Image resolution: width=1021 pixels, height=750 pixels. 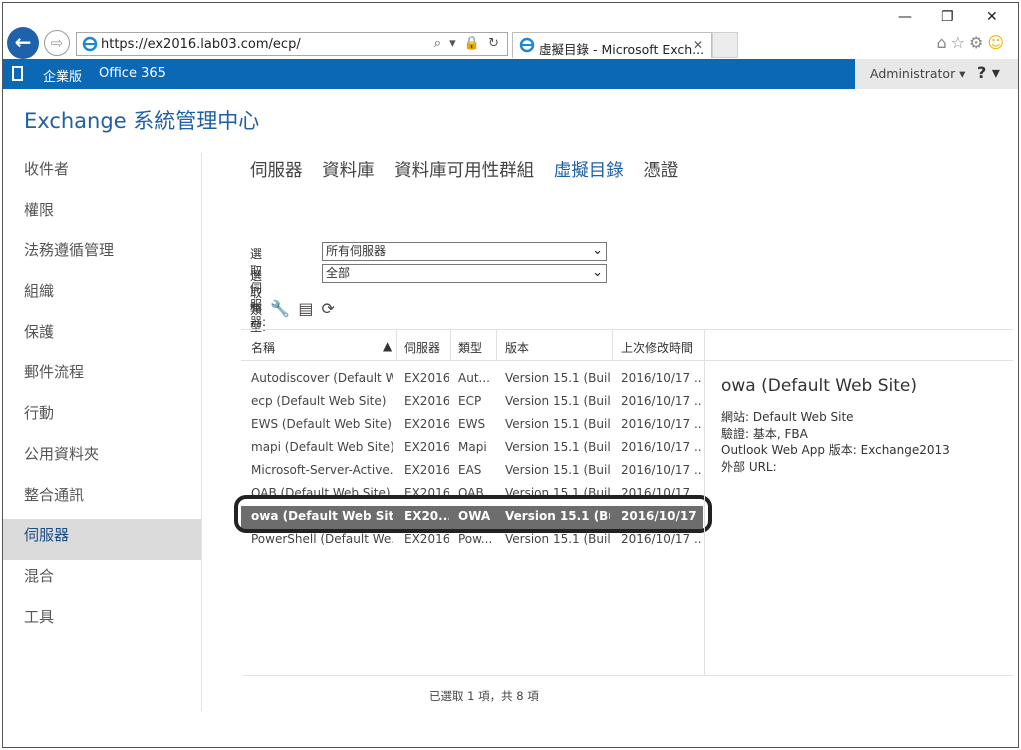 I want to click on refresh-icon: ⟳, so click(x=331, y=308).